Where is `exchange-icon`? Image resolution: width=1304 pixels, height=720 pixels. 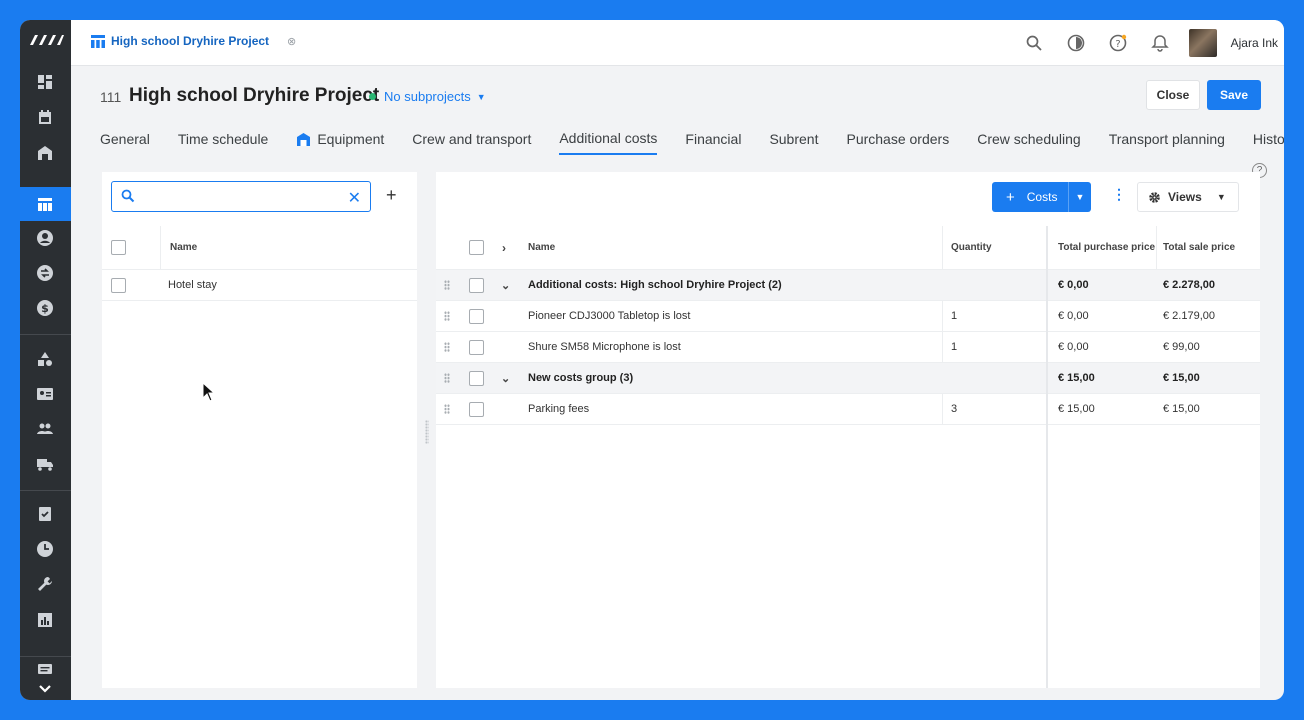 exchange-icon is located at coordinates (45, 273).